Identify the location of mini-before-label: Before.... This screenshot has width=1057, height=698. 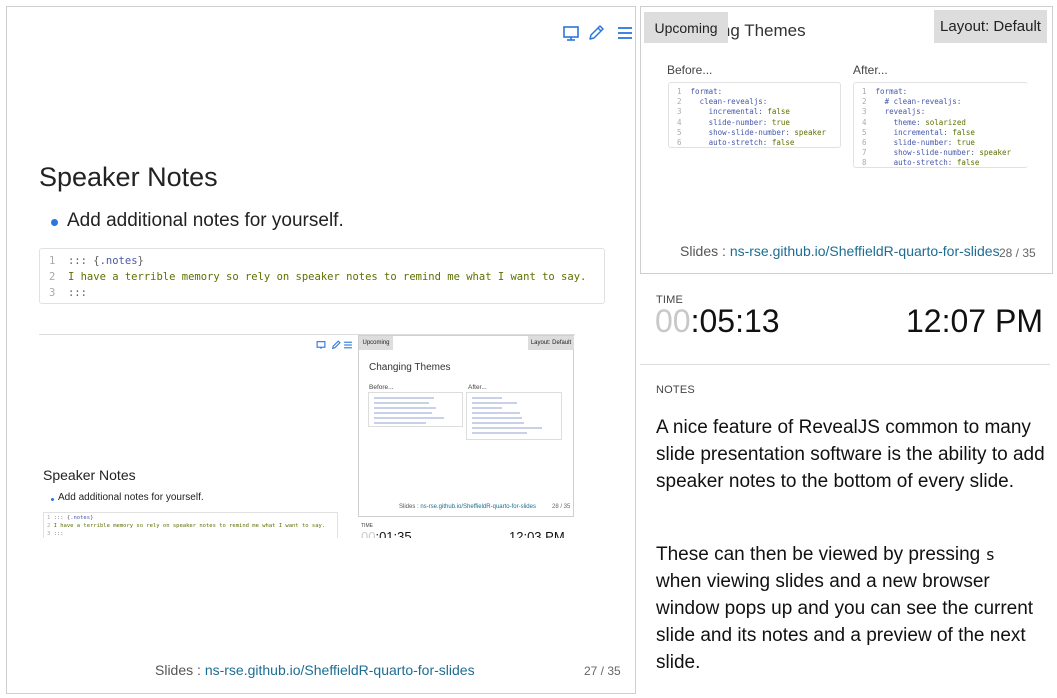
(381, 387).